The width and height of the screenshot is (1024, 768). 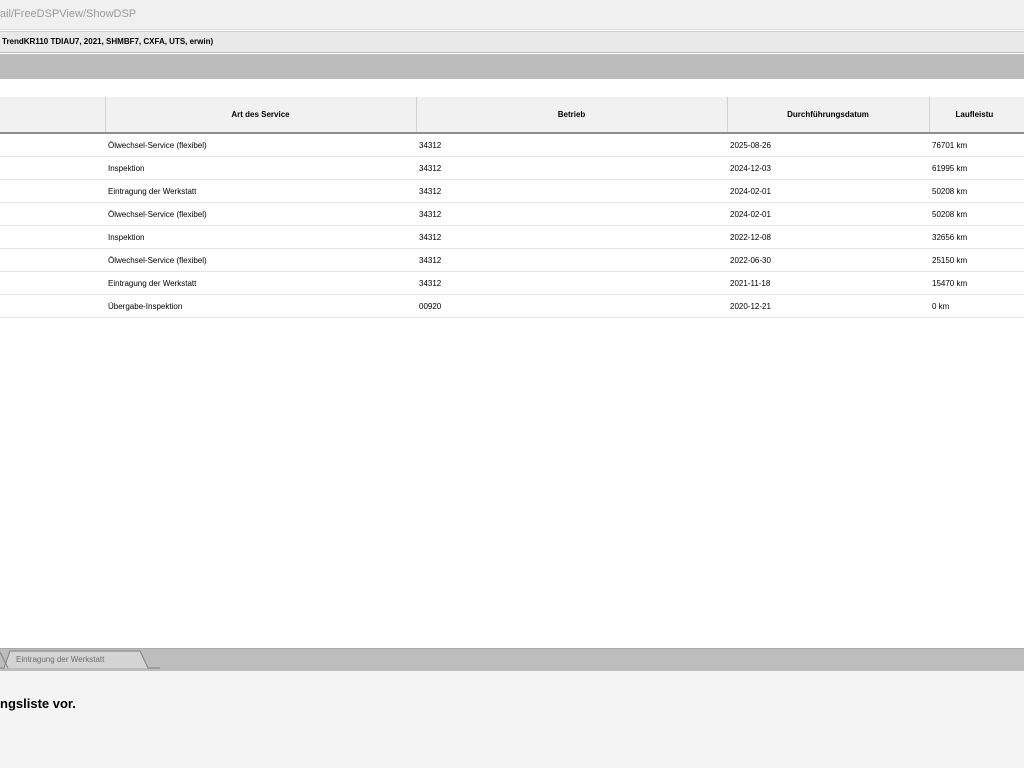 I want to click on table-cell: 61995 km, so click(x=976, y=168).